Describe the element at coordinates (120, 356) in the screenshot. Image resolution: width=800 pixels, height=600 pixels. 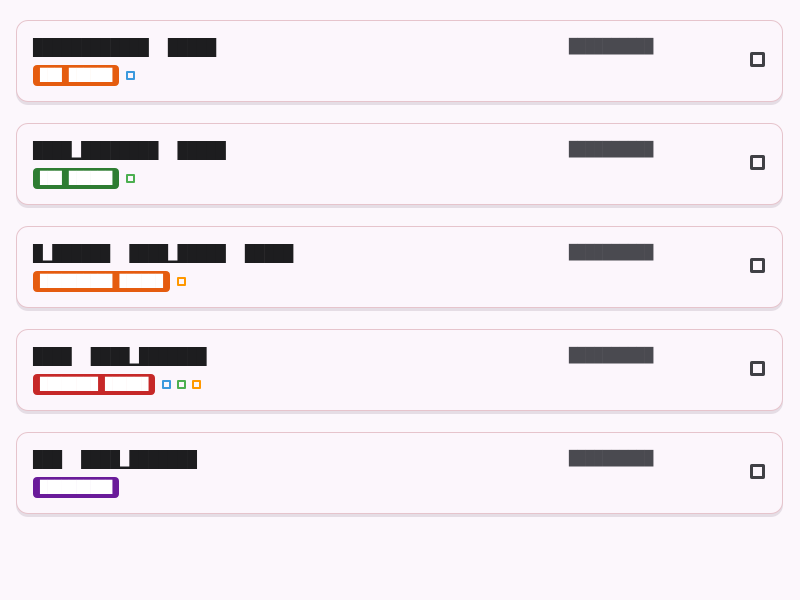
I see `item-title: ████ ████▁███████` at that location.